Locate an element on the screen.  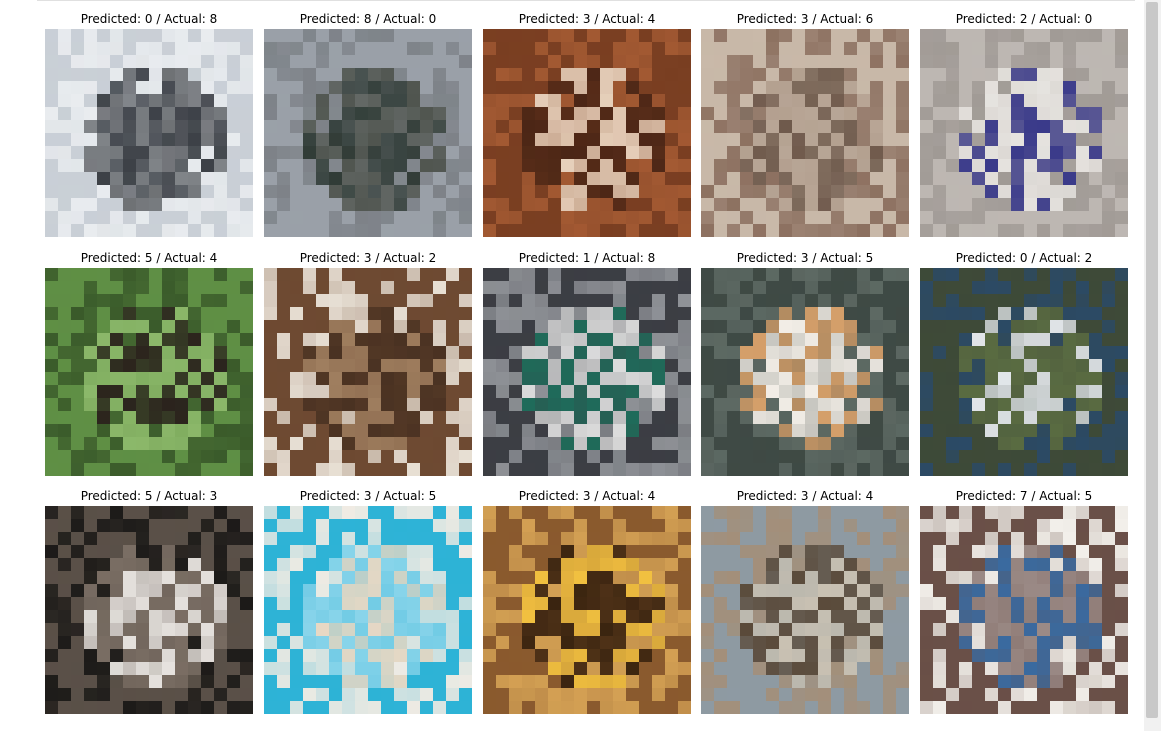
panel-title: Predicted: 2 / Actual: 0 is located at coordinates (1024, 19).